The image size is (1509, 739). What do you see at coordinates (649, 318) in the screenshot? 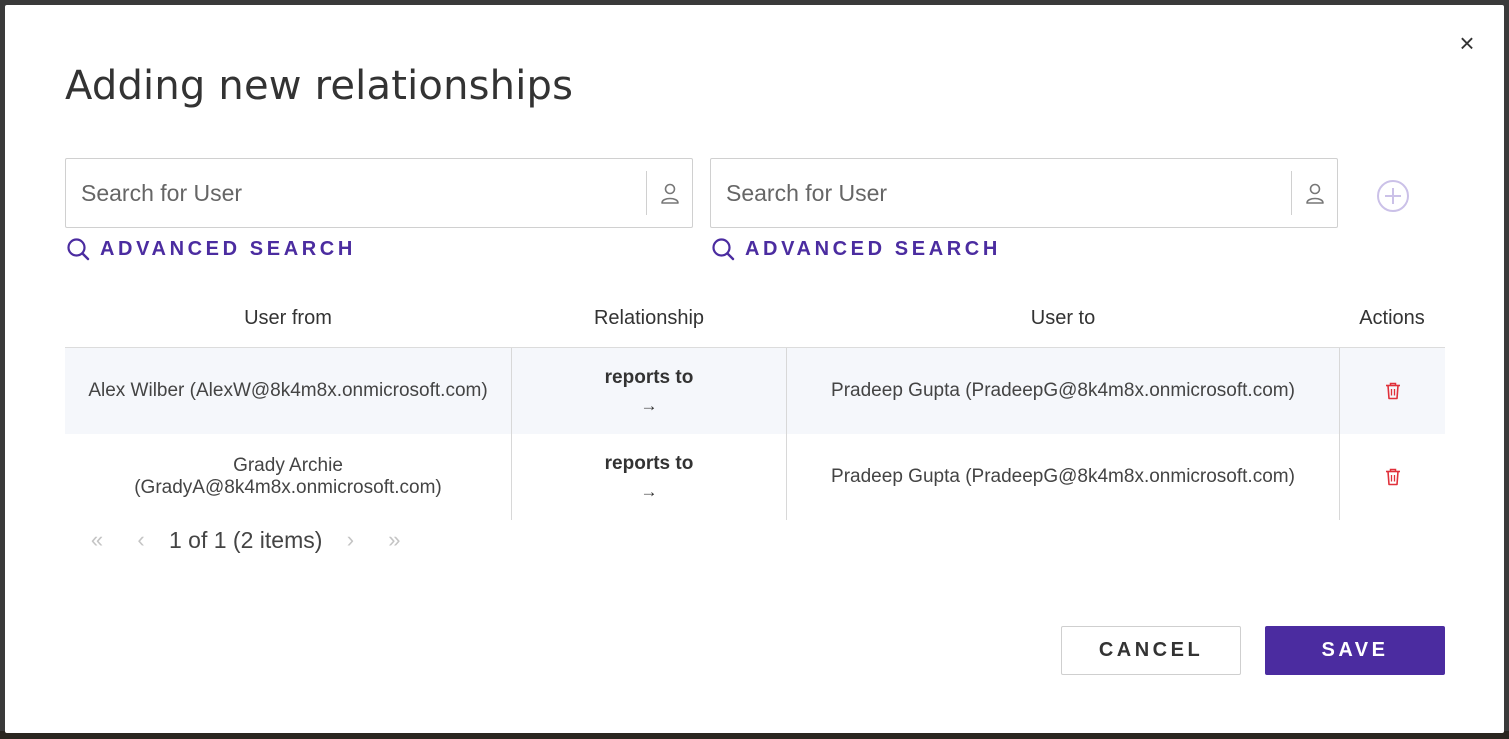
I see `column-header-relationship: Relationship` at bounding box center [649, 318].